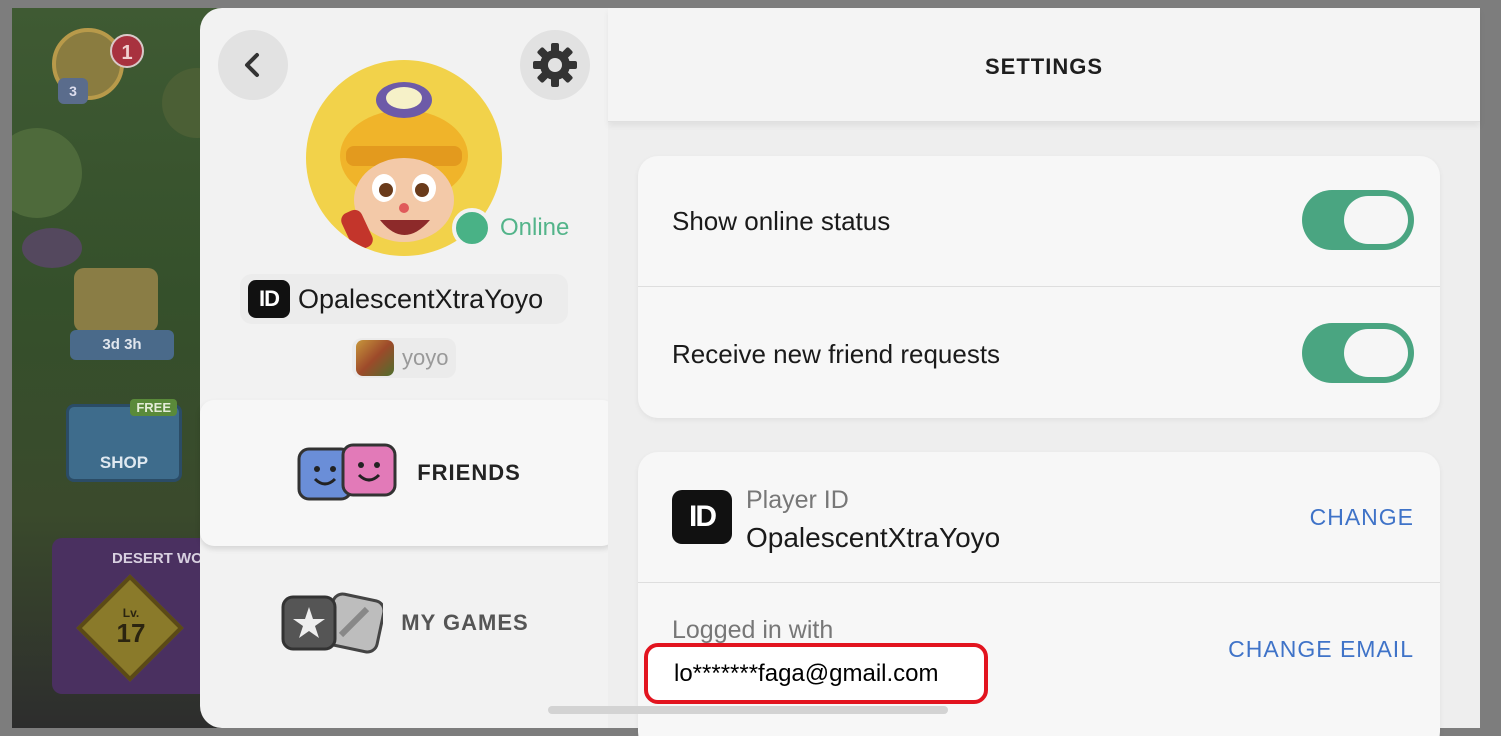  I want to click on shop-button: FREE SHOP, so click(124, 440).